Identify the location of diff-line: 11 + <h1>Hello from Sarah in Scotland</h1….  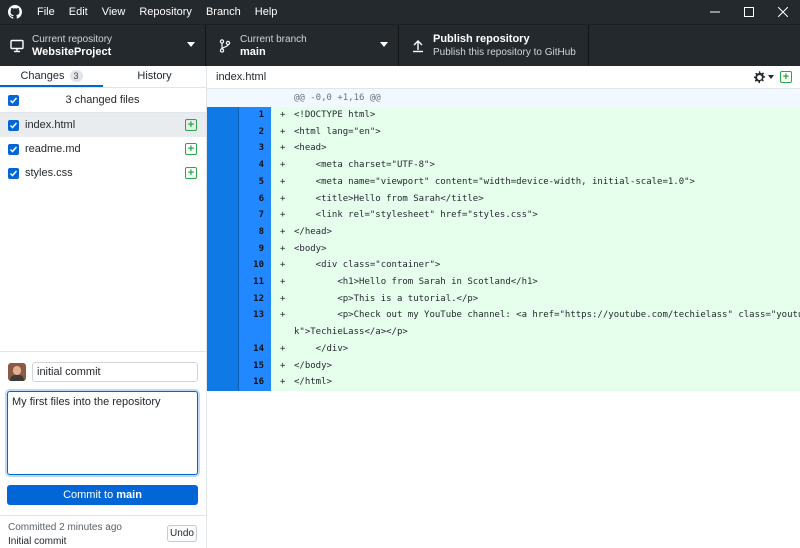
(503, 282).